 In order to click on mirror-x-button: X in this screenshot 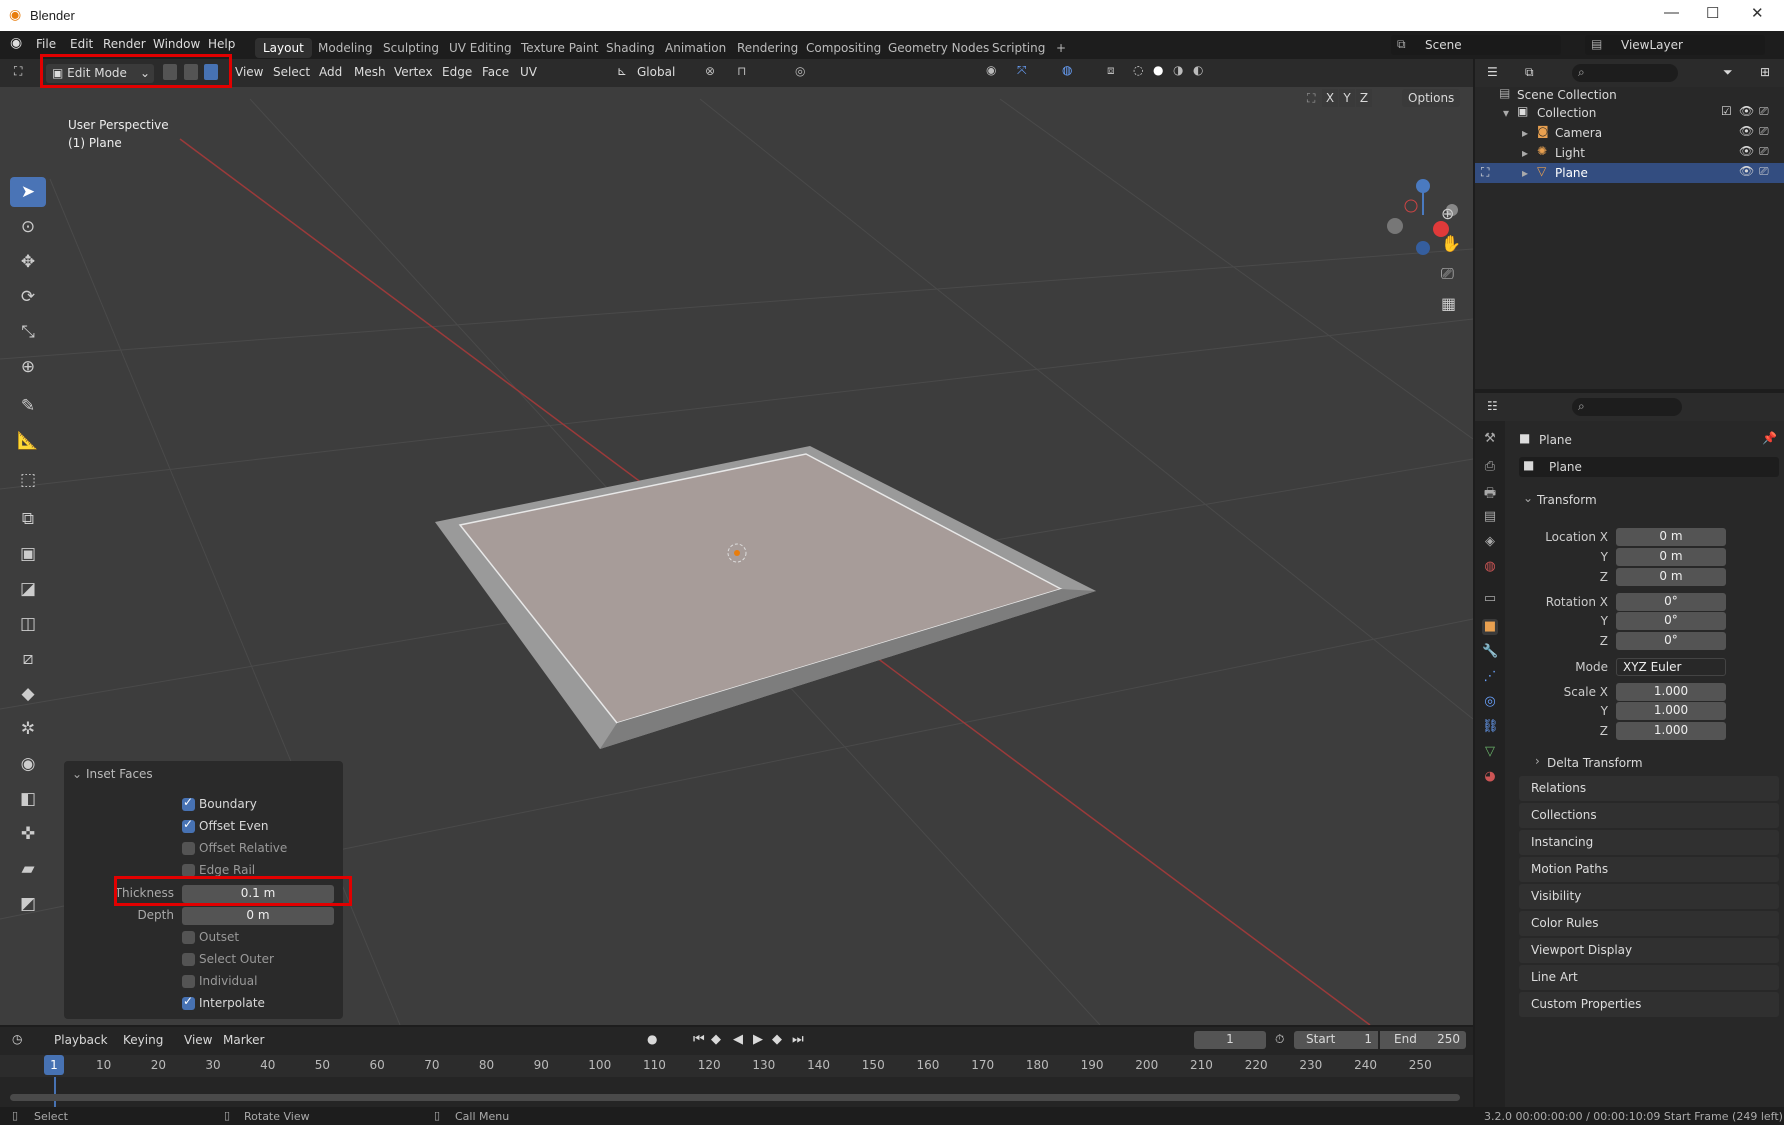, I will do `click(1330, 98)`.